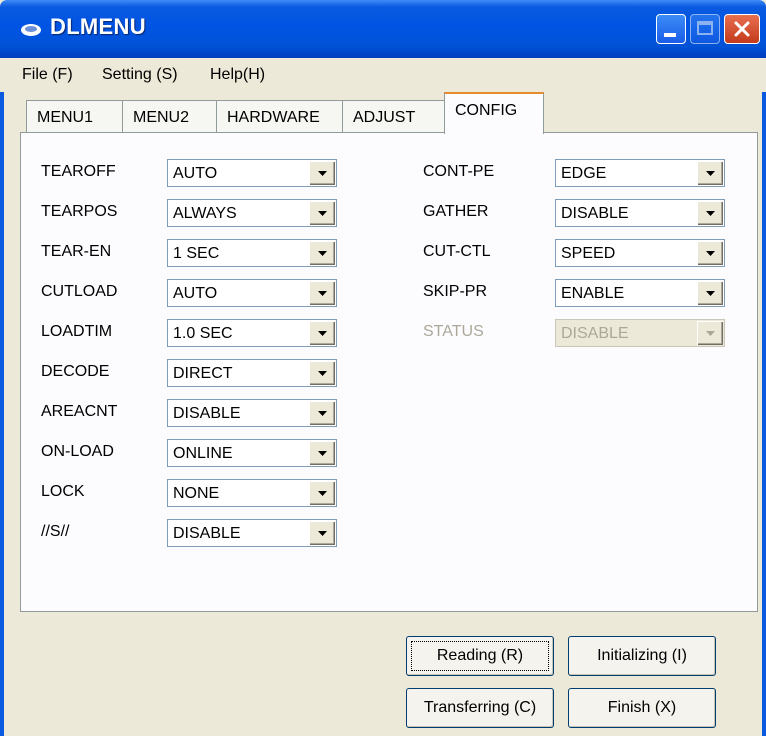 The height and width of the screenshot is (736, 766). Describe the element at coordinates (252, 493) in the screenshot. I see `setting-dropdown: NONE` at that location.